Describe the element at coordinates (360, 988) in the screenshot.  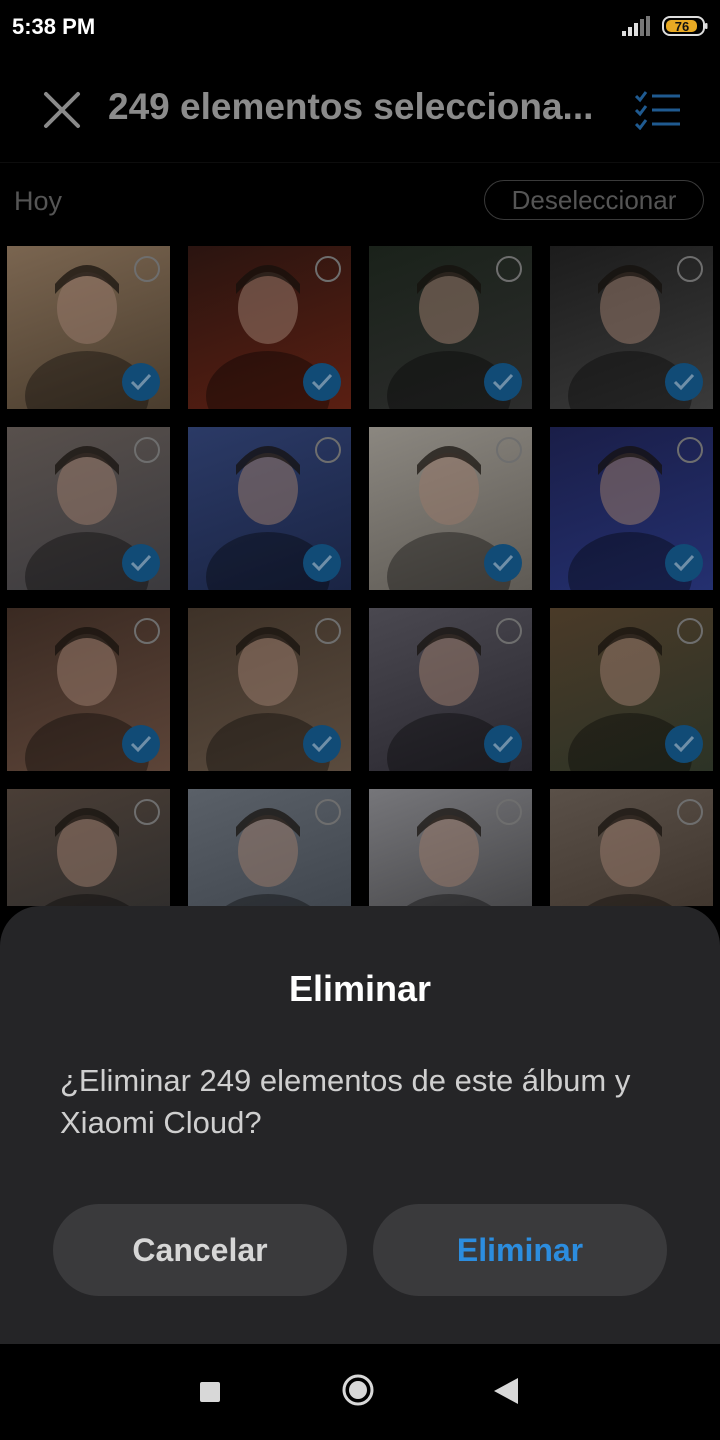
I see `dialog-title: Eliminar` at that location.